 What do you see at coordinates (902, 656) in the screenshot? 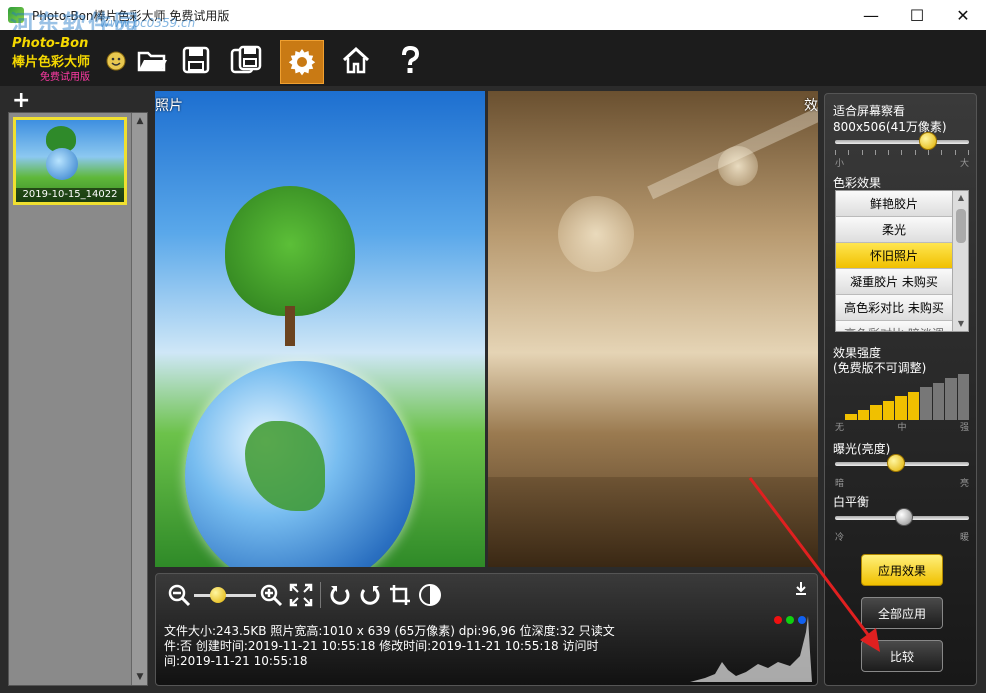
I see `compare-button: 比较` at bounding box center [902, 656].